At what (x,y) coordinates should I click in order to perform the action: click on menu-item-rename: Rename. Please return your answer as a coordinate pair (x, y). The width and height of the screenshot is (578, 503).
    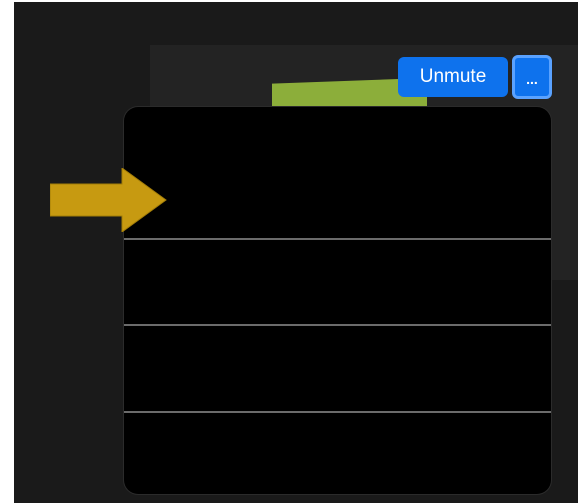
    Looking at the image, I should click on (214, 197).